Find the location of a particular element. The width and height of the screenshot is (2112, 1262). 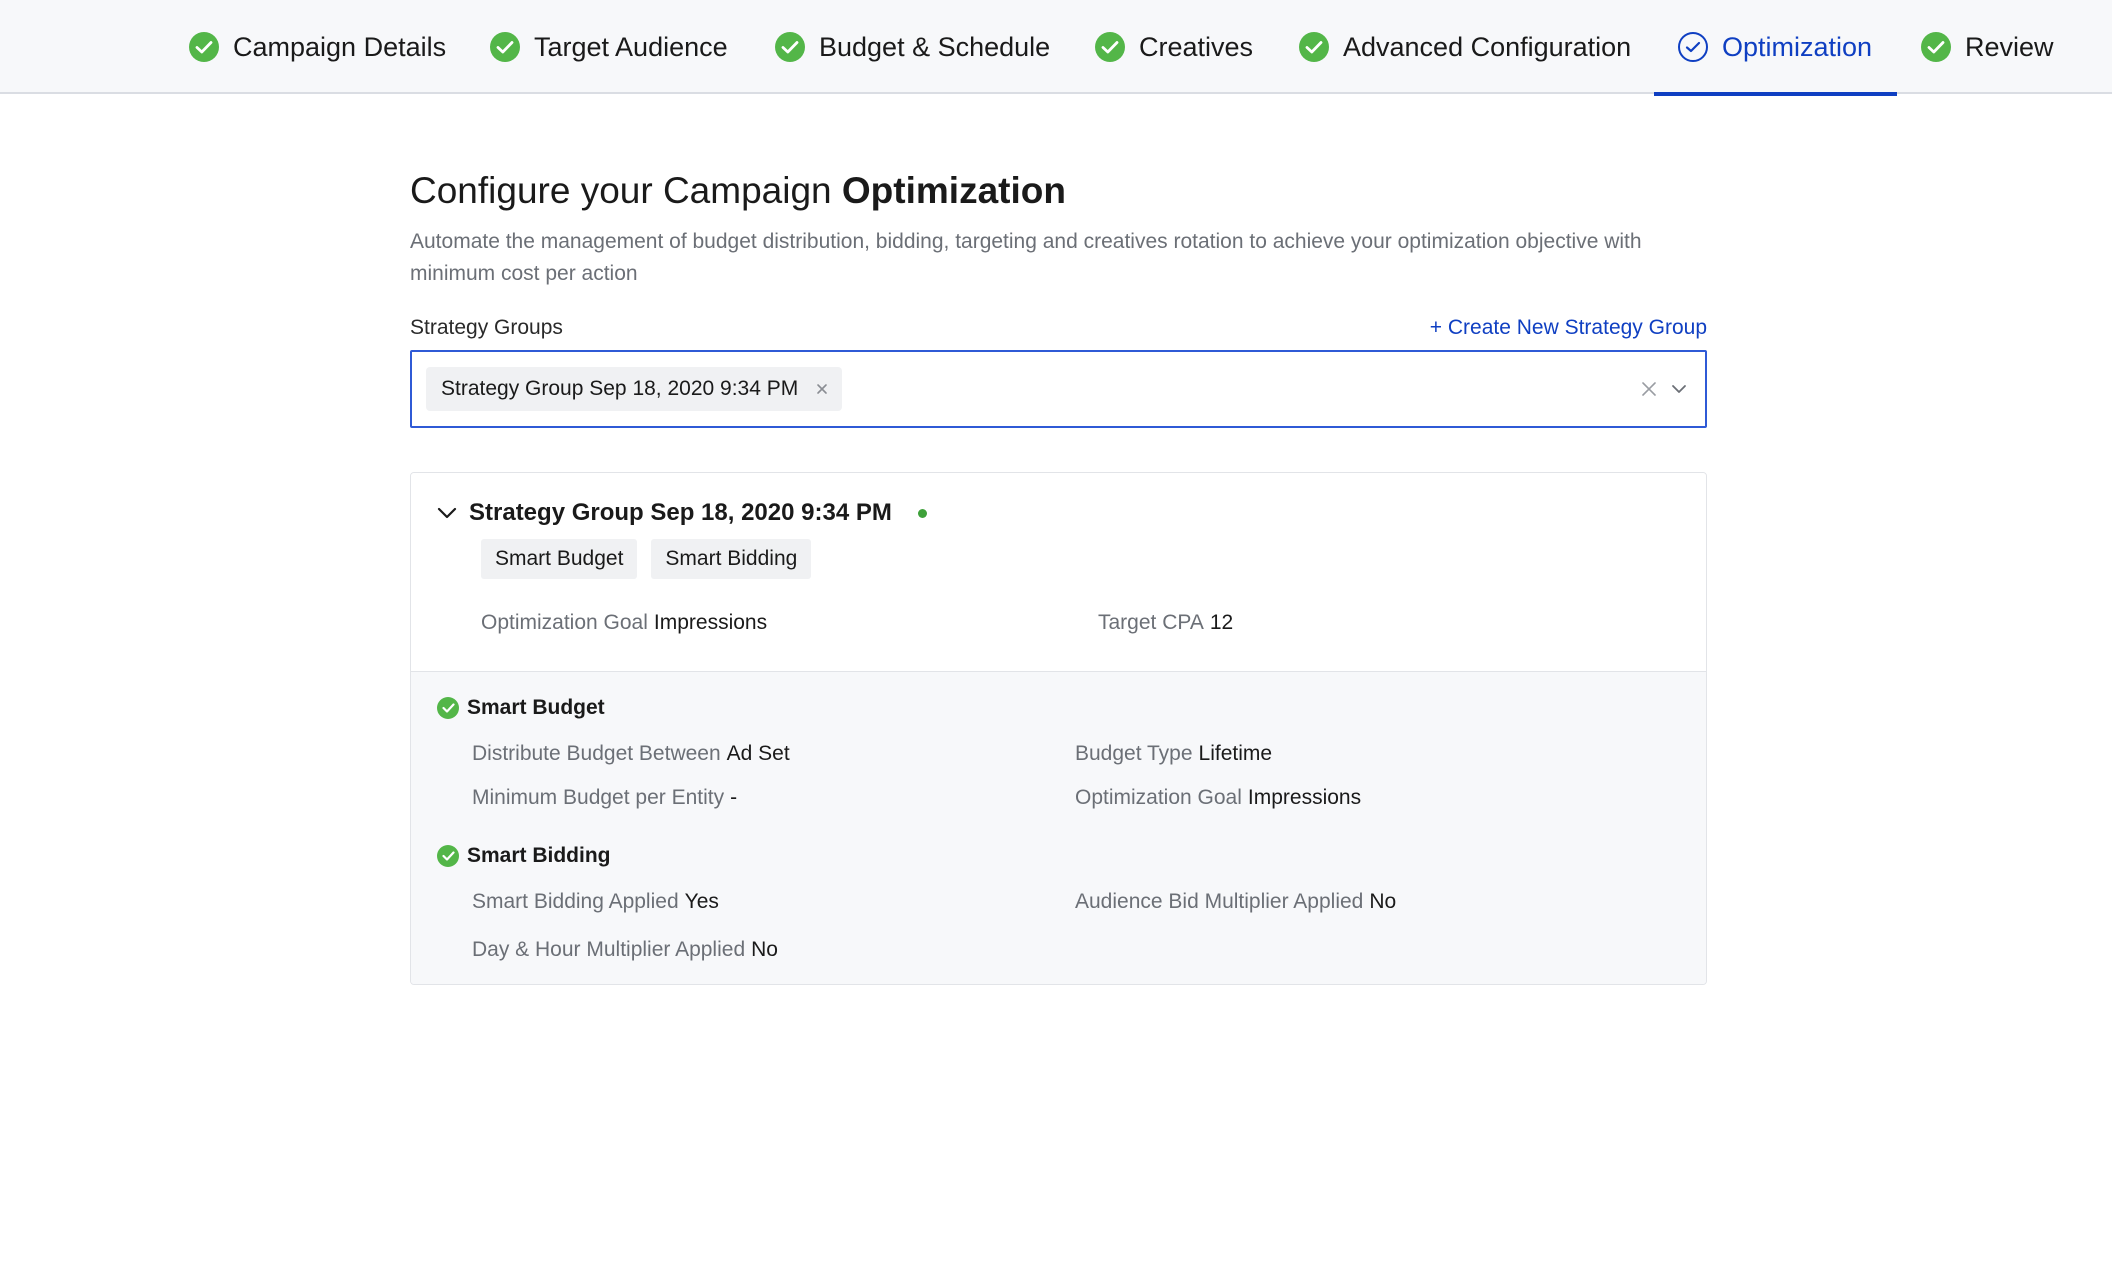

page-title-bold: Optimization is located at coordinates (953, 190).